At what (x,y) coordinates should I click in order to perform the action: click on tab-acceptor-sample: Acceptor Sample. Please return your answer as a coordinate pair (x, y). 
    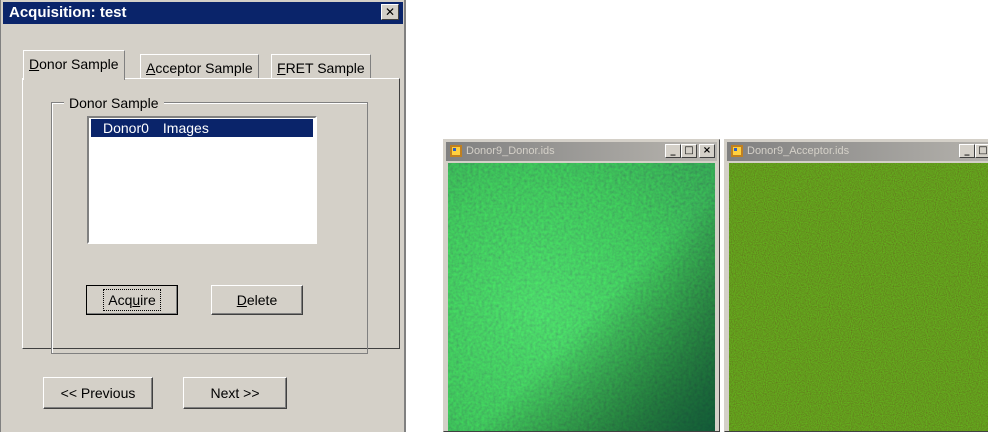
    Looking at the image, I should click on (199, 67).